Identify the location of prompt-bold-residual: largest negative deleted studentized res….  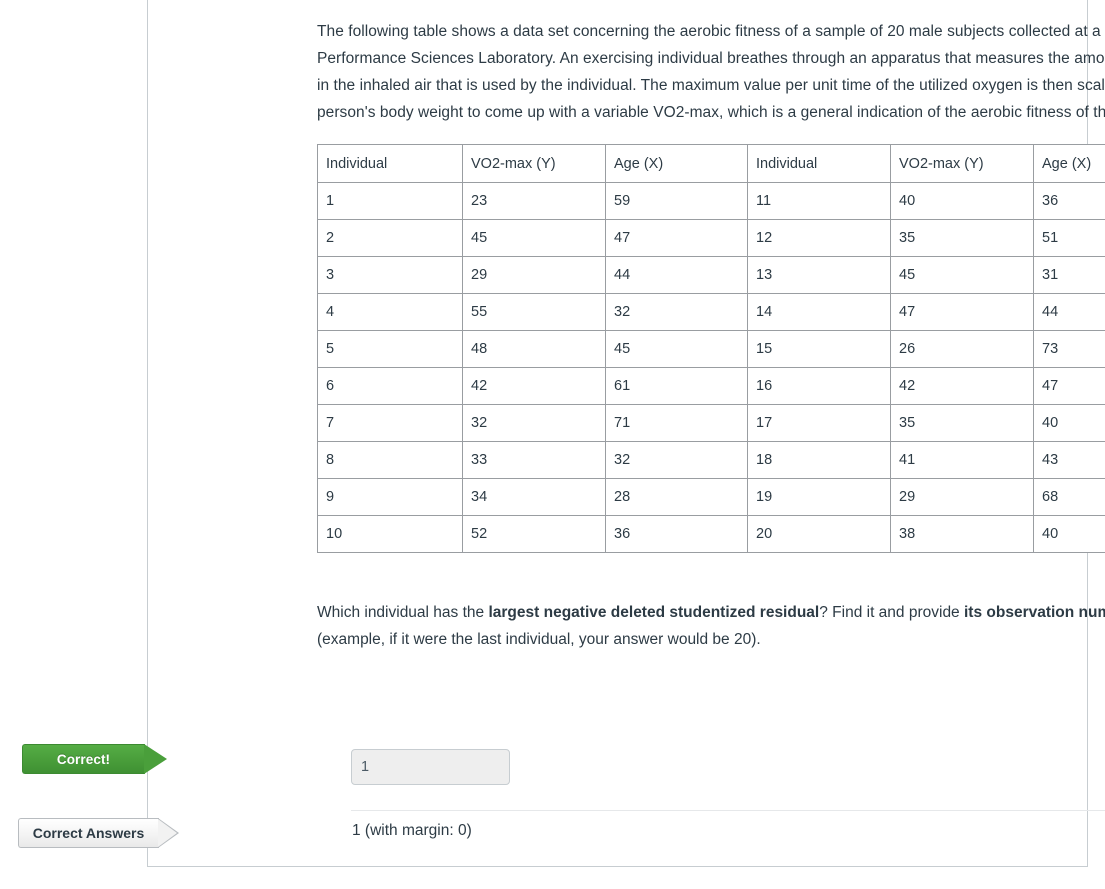
(654, 612).